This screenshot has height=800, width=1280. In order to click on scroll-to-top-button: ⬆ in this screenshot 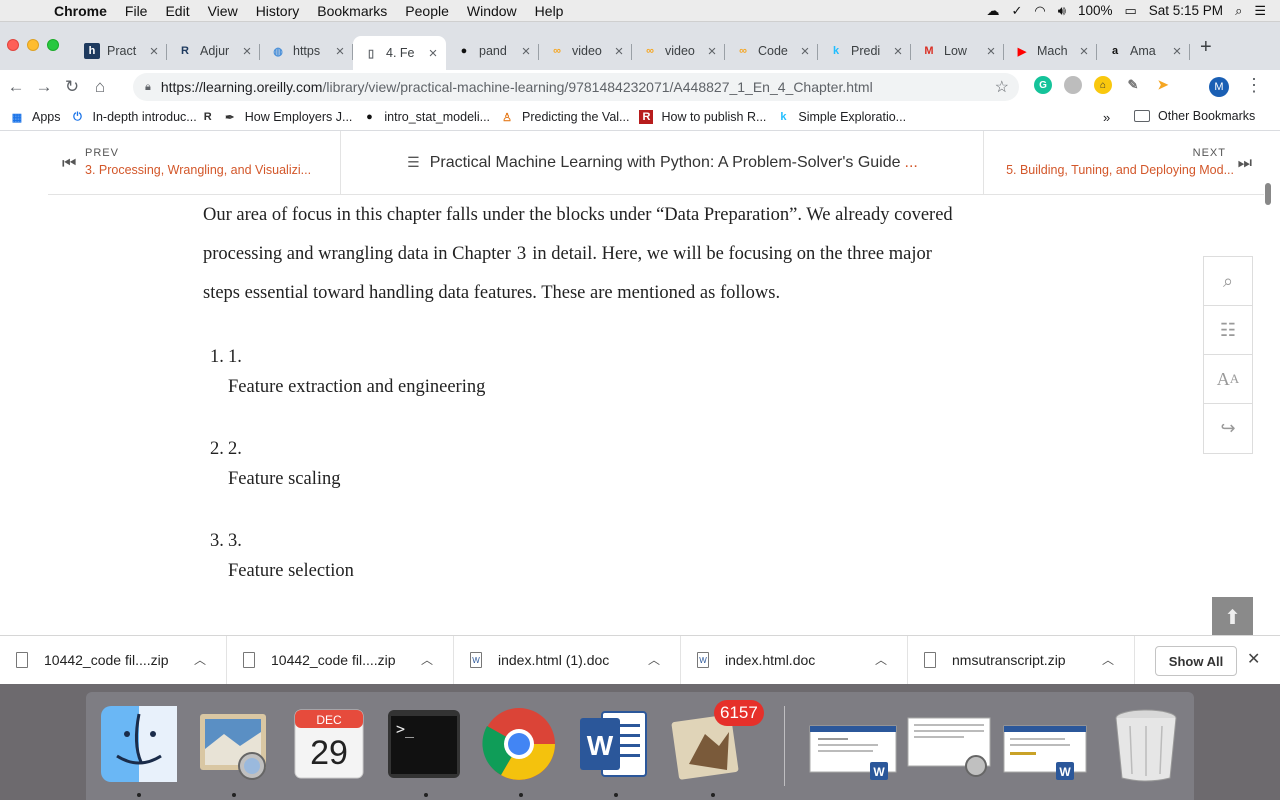, I will do `click(1232, 616)`.